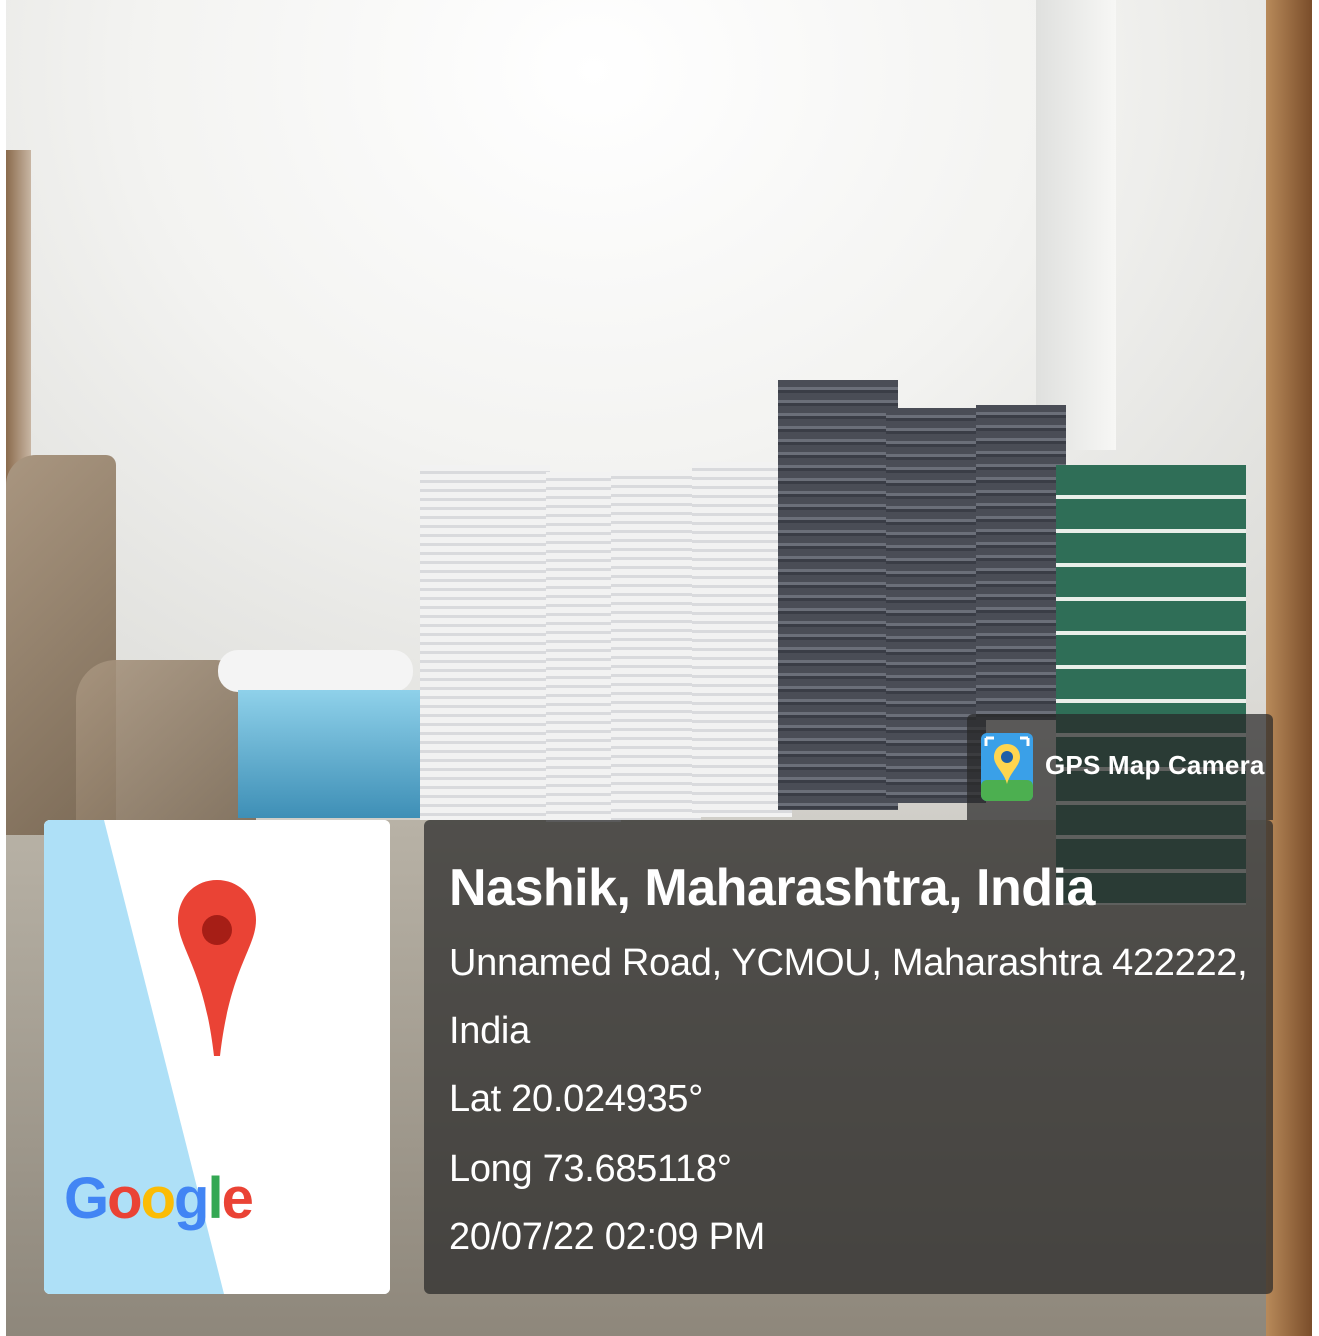 The width and height of the screenshot is (1319, 1336). Describe the element at coordinates (576, 1099) in the screenshot. I see `latitude: Lat 20.024935°` at that location.